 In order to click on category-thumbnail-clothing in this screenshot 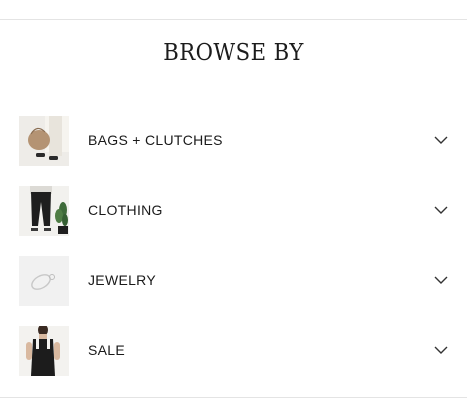, I will do `click(44, 211)`.